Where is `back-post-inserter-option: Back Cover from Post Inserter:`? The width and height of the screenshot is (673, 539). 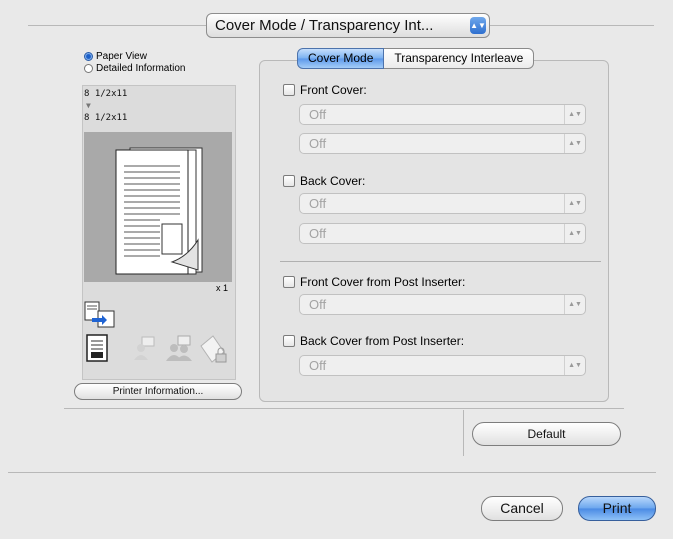 back-post-inserter-option: Back Cover from Post Inserter: is located at coordinates (373, 341).